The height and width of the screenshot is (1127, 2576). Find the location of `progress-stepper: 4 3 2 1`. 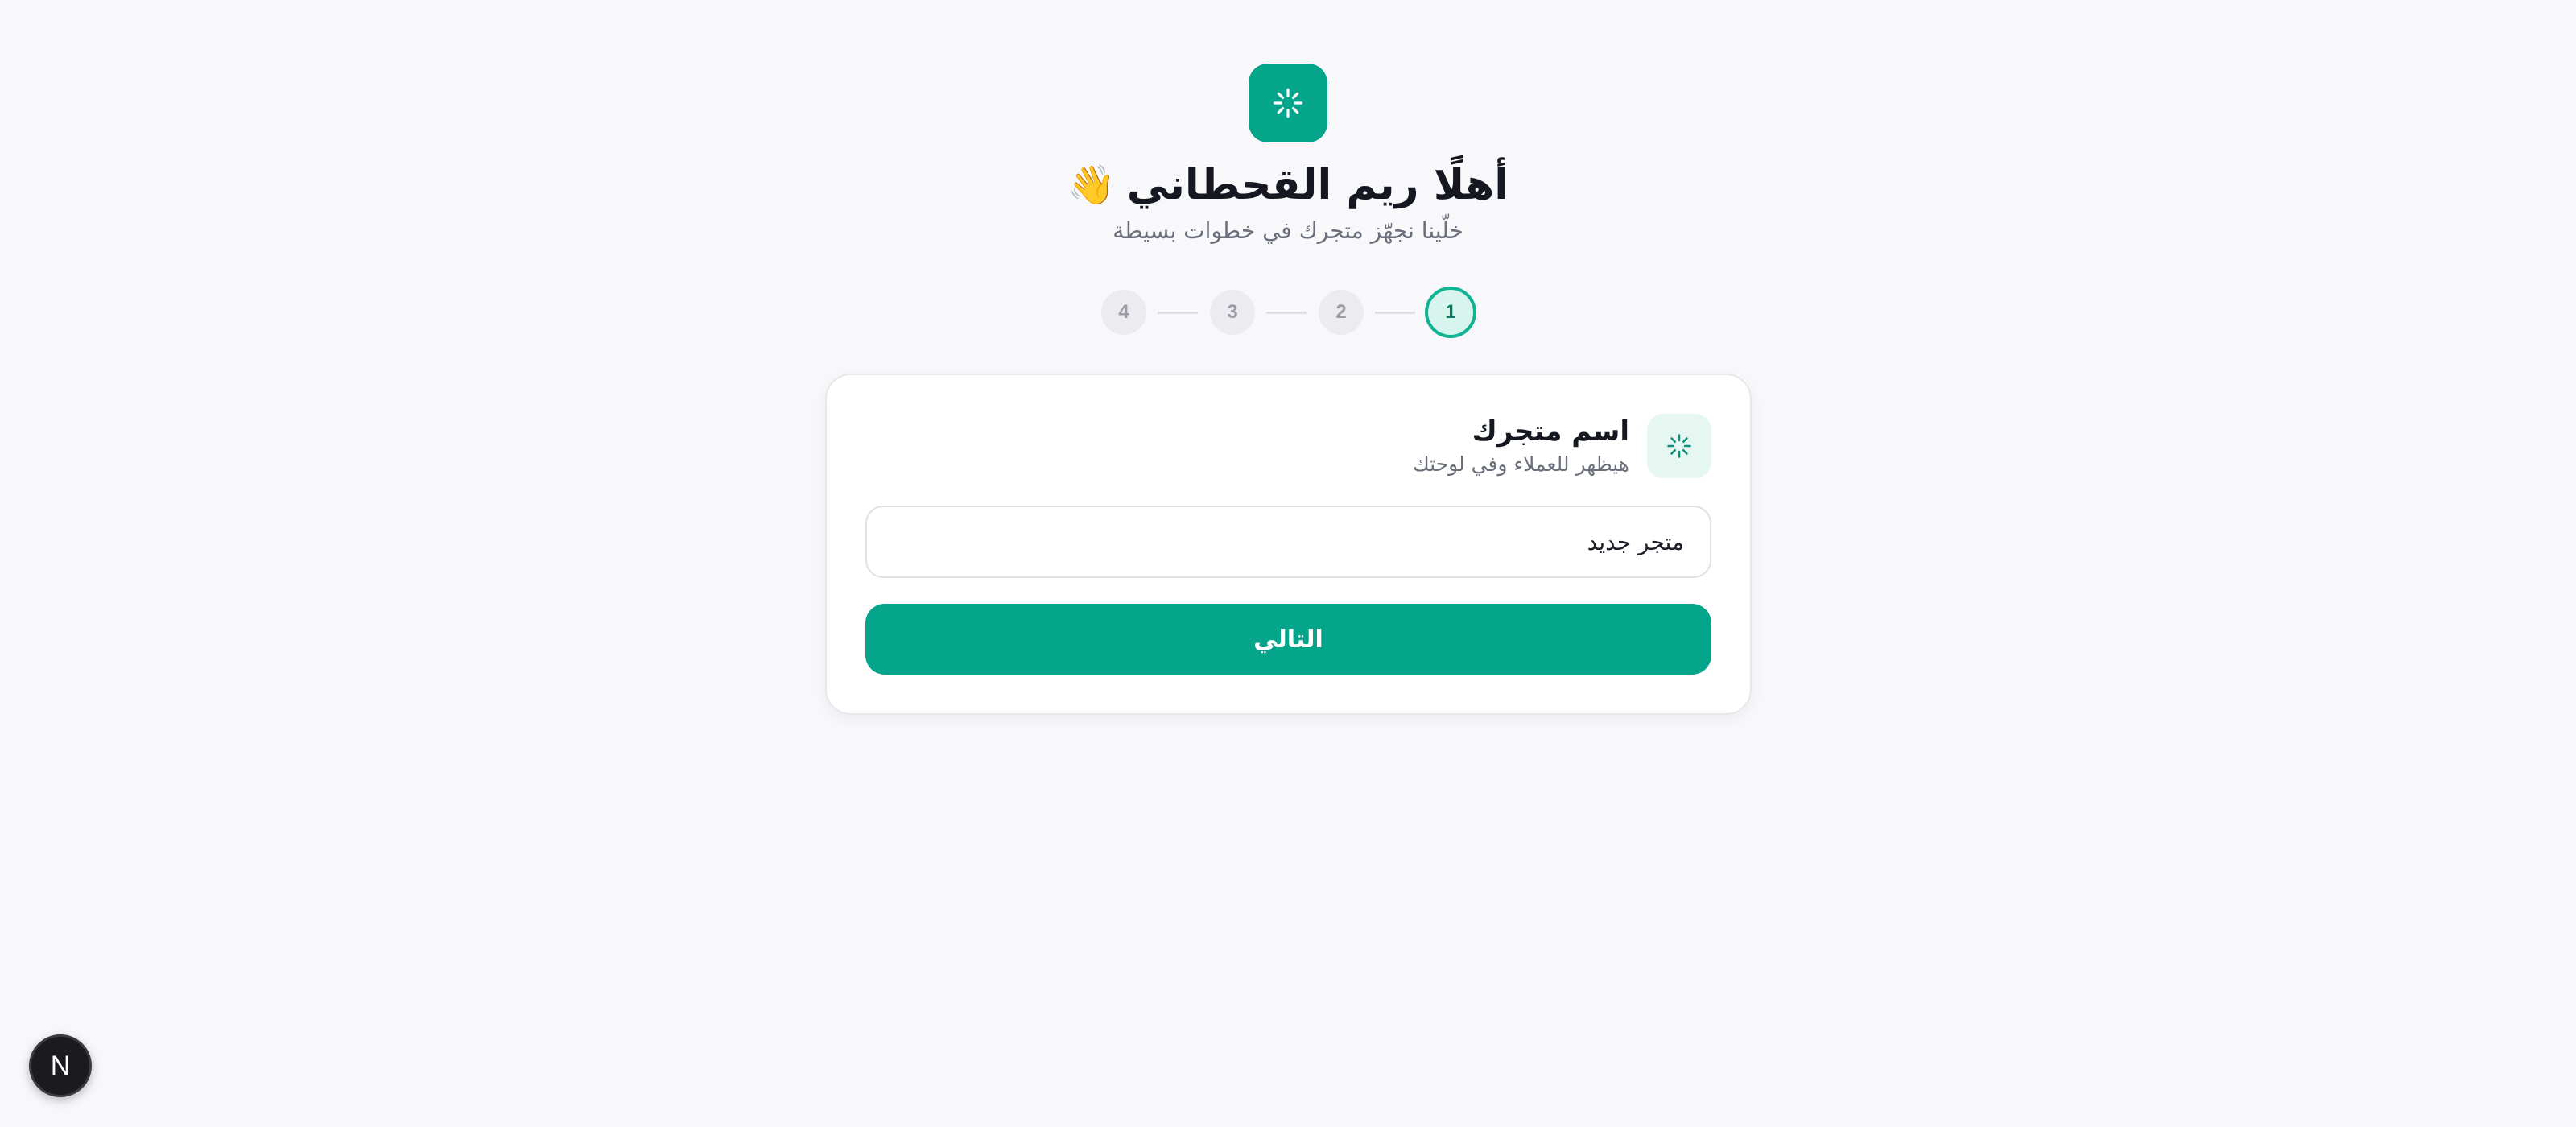

progress-stepper: 4 3 2 1 is located at coordinates (1289, 312).